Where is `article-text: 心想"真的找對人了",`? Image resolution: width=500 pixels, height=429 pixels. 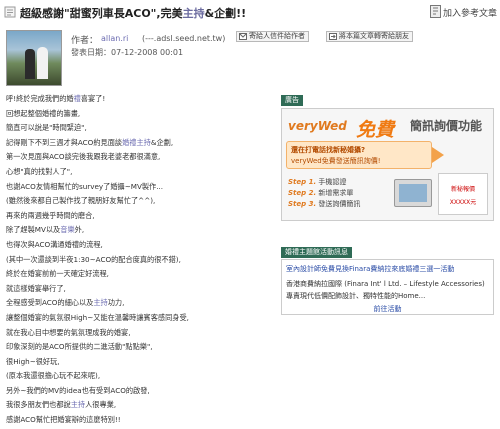 article-text: 心想"真的找對人了", is located at coordinates (39, 171).